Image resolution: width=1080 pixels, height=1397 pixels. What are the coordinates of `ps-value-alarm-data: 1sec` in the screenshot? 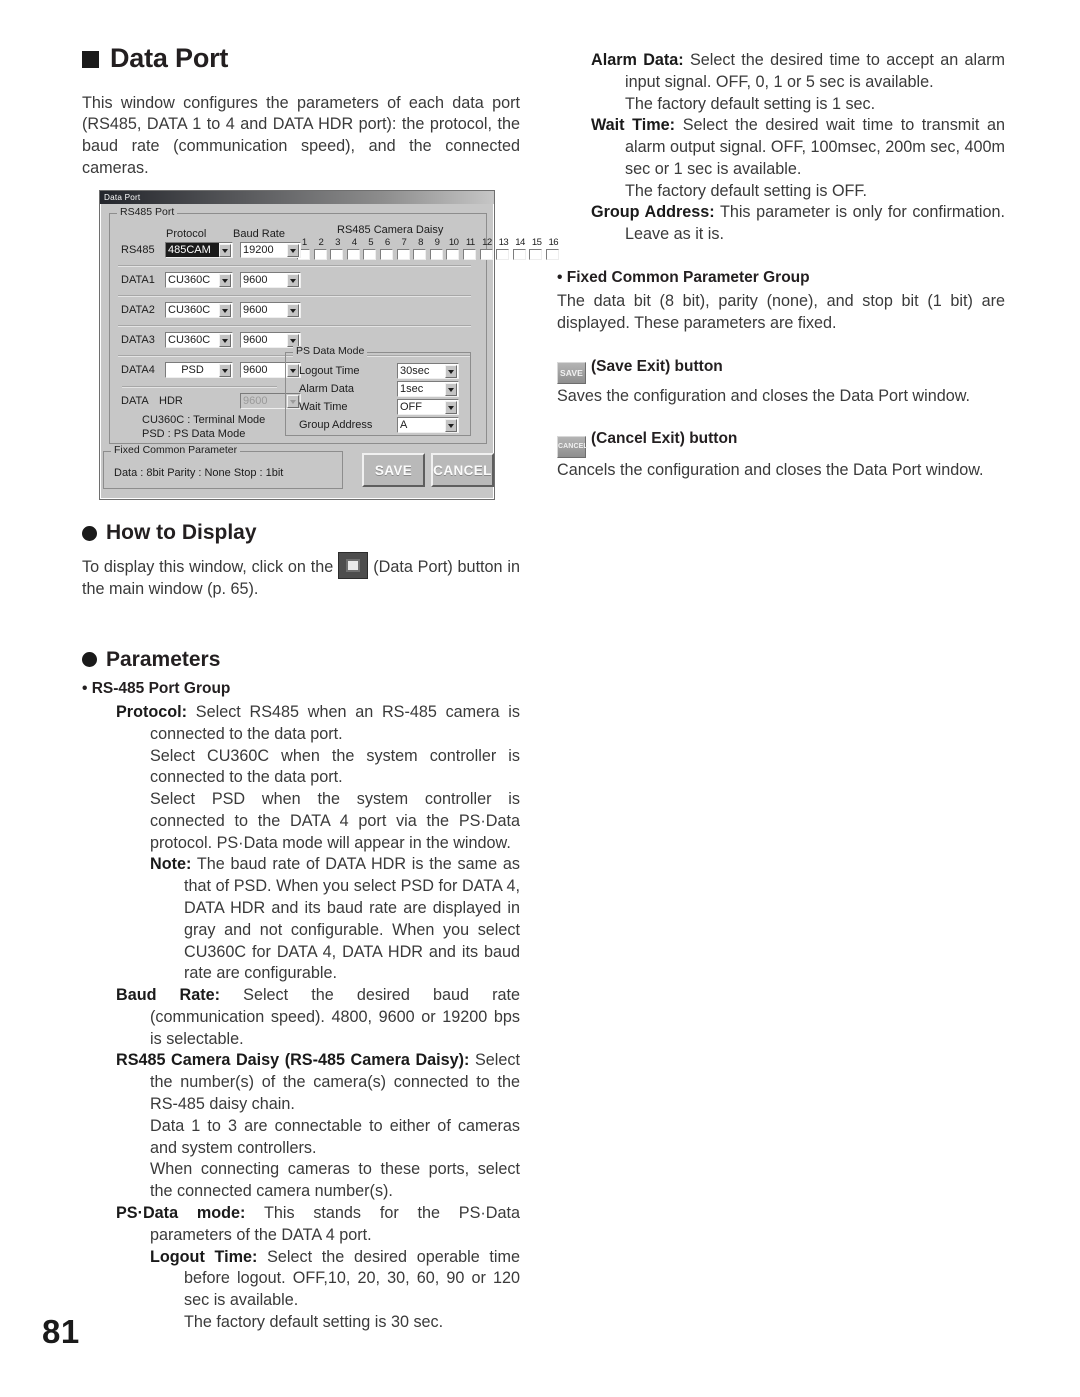 It's located at (412, 389).